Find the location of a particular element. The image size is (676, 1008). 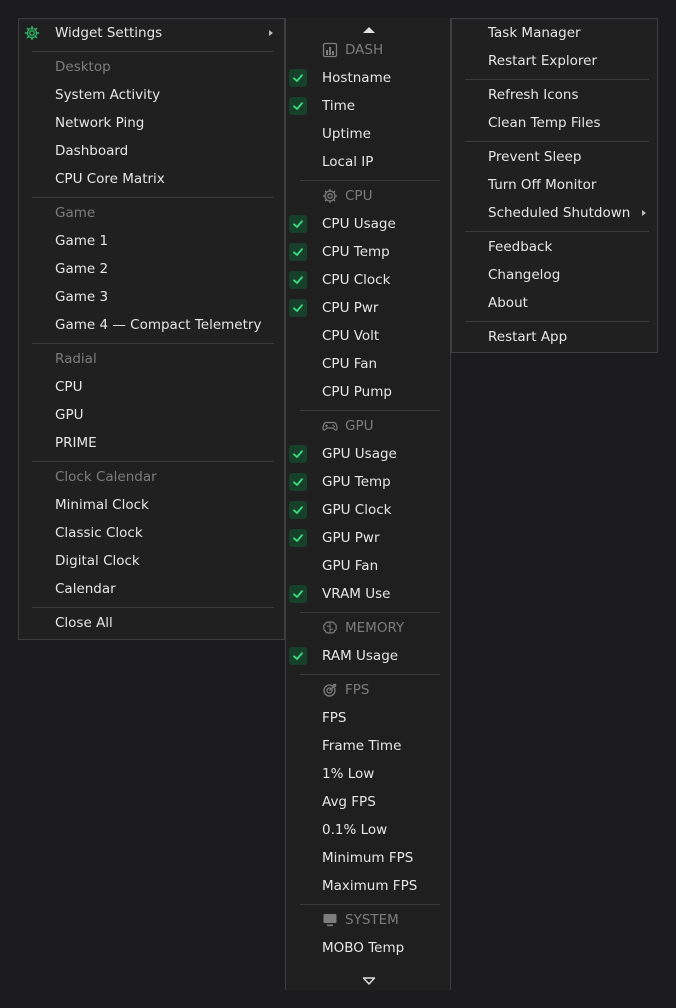

menu-item-classic-clock: Classic Clock is located at coordinates (99, 533).